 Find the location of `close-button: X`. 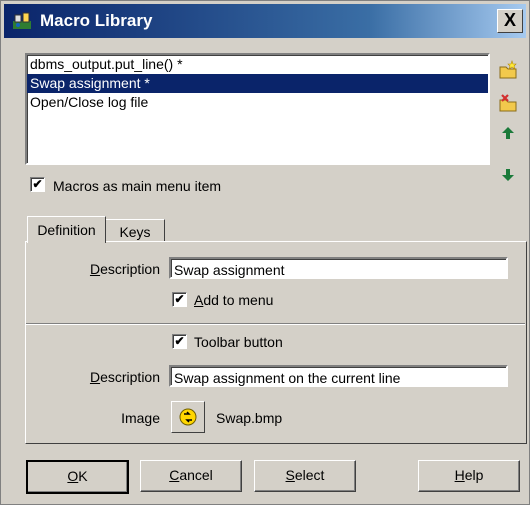

close-button: X is located at coordinates (510, 21).